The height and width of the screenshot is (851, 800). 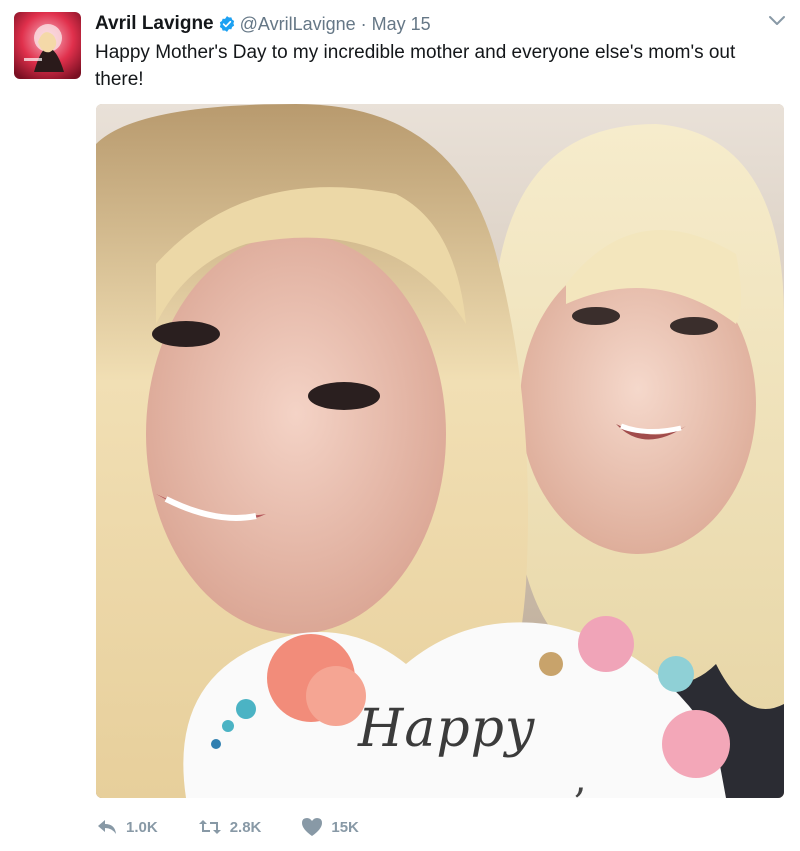 I want to click on retweet-icon, so click(x=210, y=827).